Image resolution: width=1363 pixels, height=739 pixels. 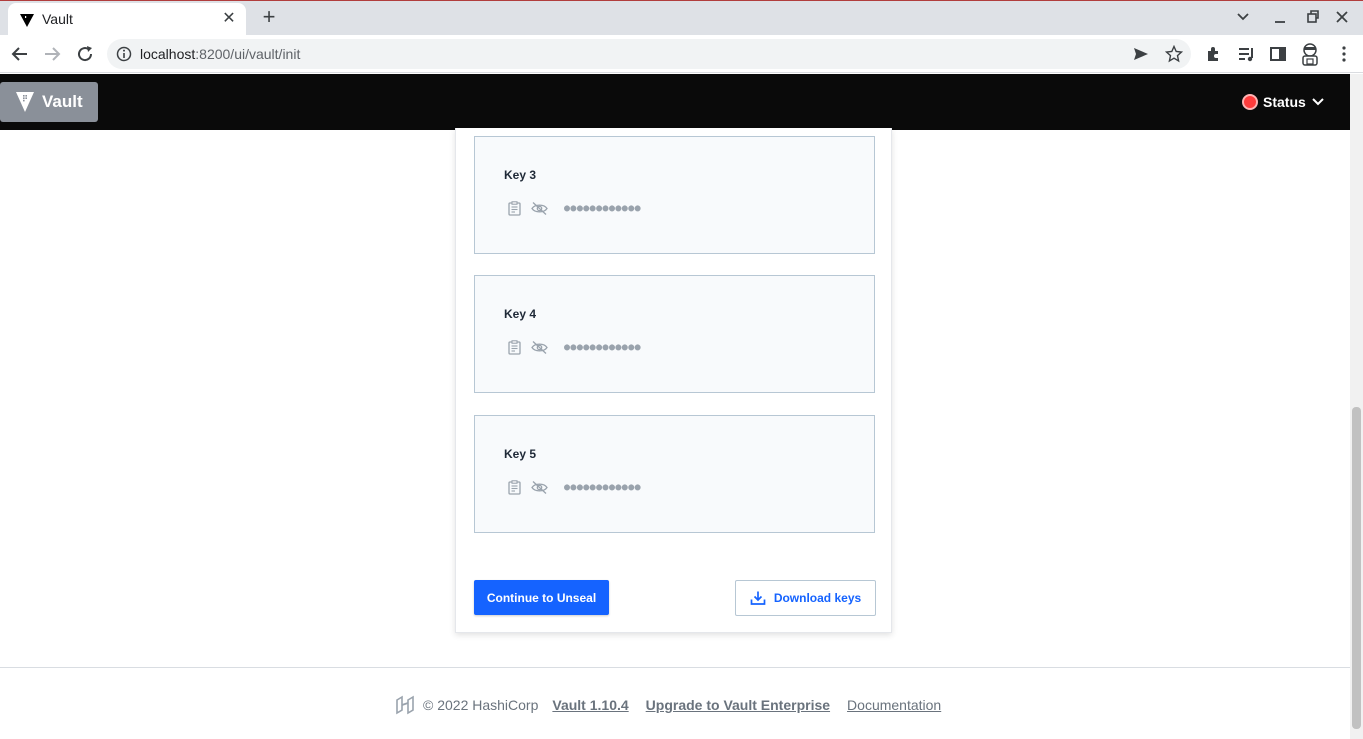 What do you see at coordinates (1356, 406) in the screenshot?
I see `page-scrollbar` at bounding box center [1356, 406].